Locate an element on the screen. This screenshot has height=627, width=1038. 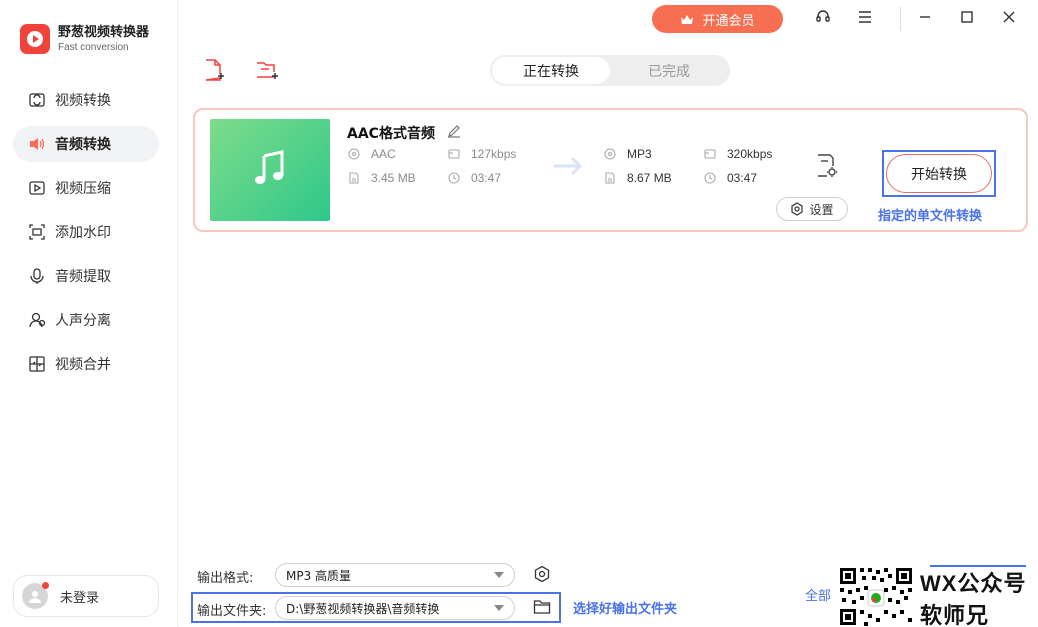
file-settings-button is located at coordinates (827, 168).